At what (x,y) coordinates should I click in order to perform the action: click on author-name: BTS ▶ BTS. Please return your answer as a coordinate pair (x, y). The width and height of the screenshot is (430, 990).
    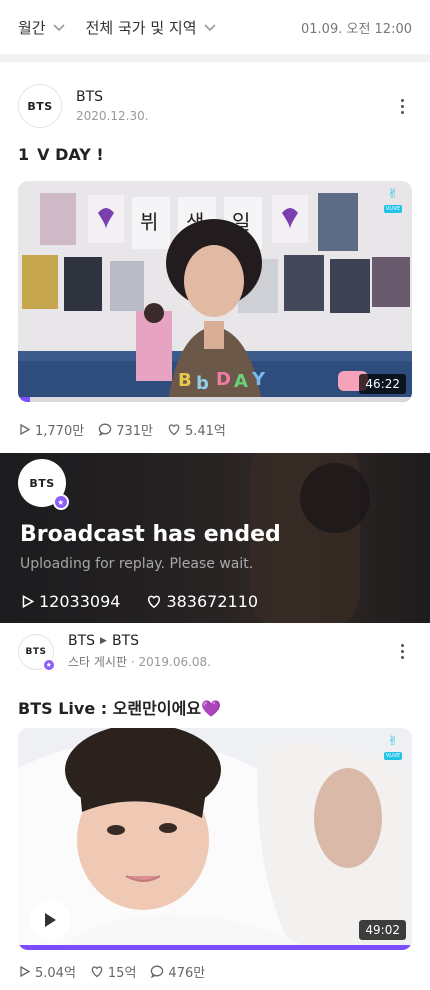
    Looking at the image, I should click on (139, 641).